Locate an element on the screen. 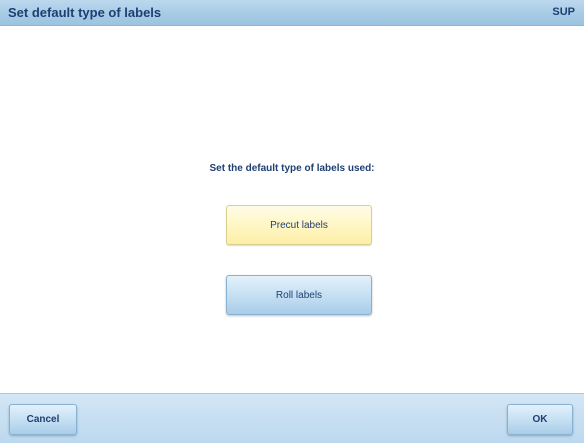 Image resolution: width=584 pixels, height=443 pixels. footer-bar: Cancel OK is located at coordinates (292, 418).